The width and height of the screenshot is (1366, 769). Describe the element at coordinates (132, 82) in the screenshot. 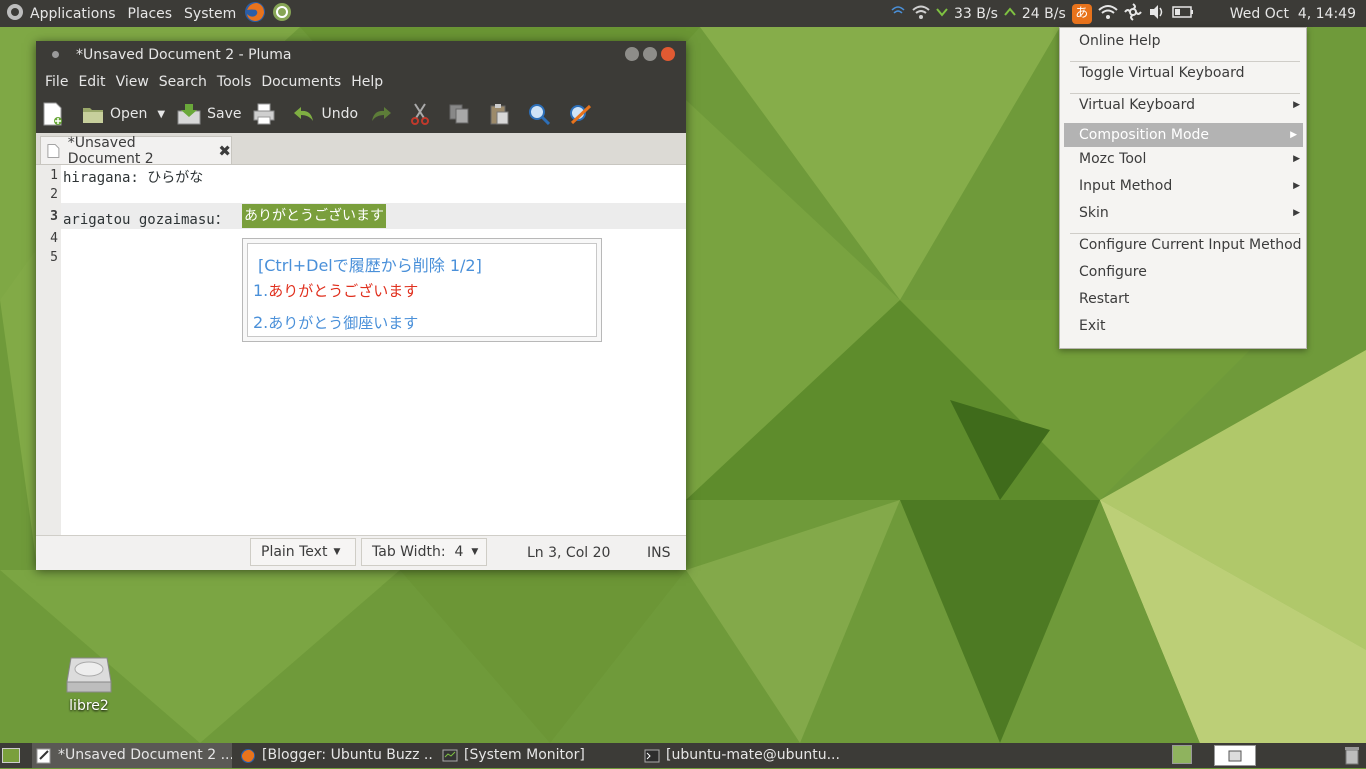

I see `menu-view: View` at that location.